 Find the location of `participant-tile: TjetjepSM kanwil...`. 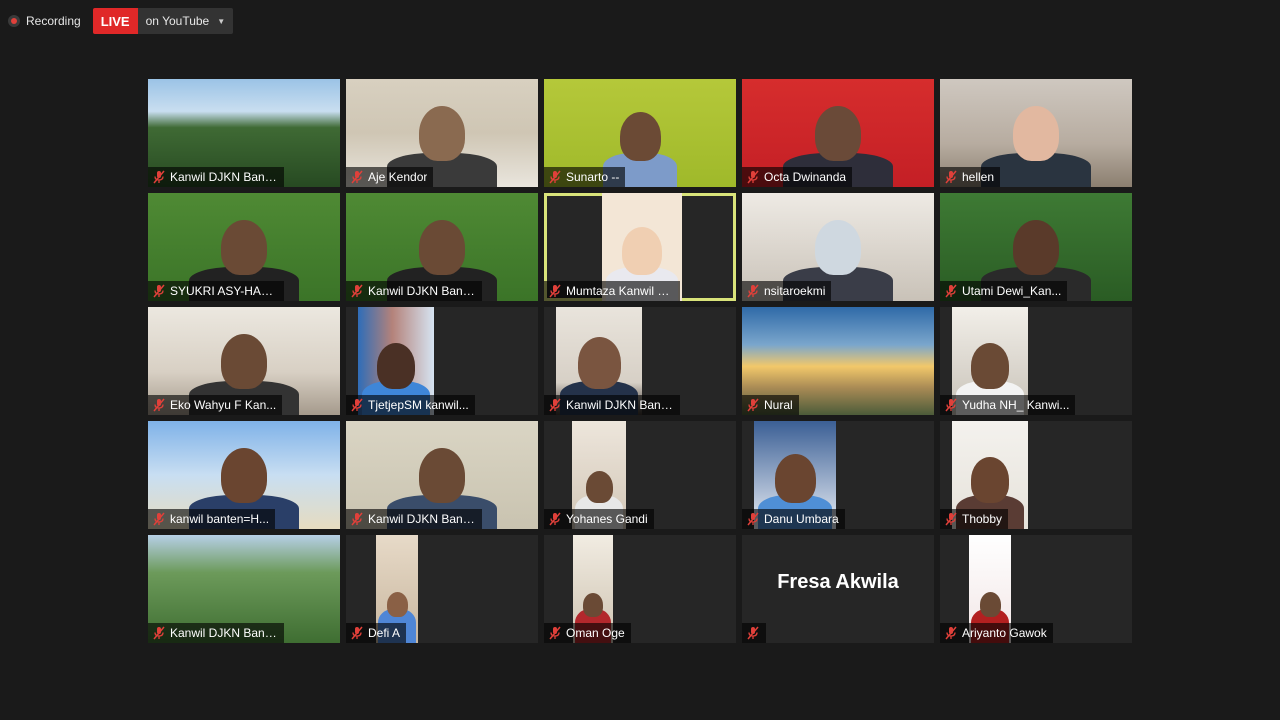

participant-tile: TjetjepSM kanwil... is located at coordinates (442, 361).